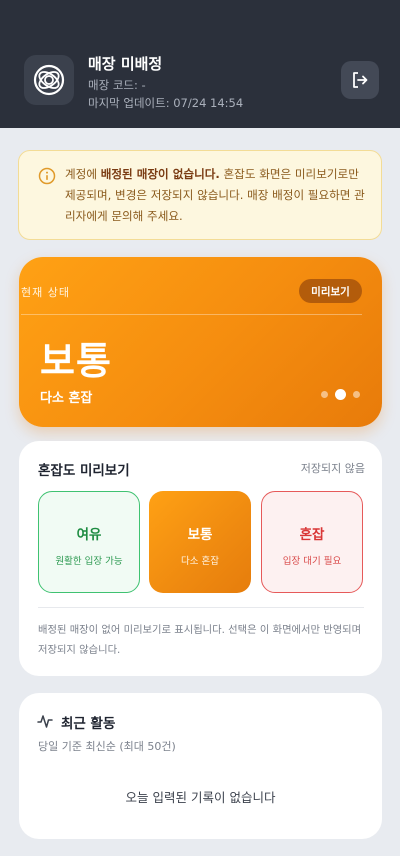  I want to click on option-relaxed-button: 여유 원활한 입장 가능, so click(89, 542).